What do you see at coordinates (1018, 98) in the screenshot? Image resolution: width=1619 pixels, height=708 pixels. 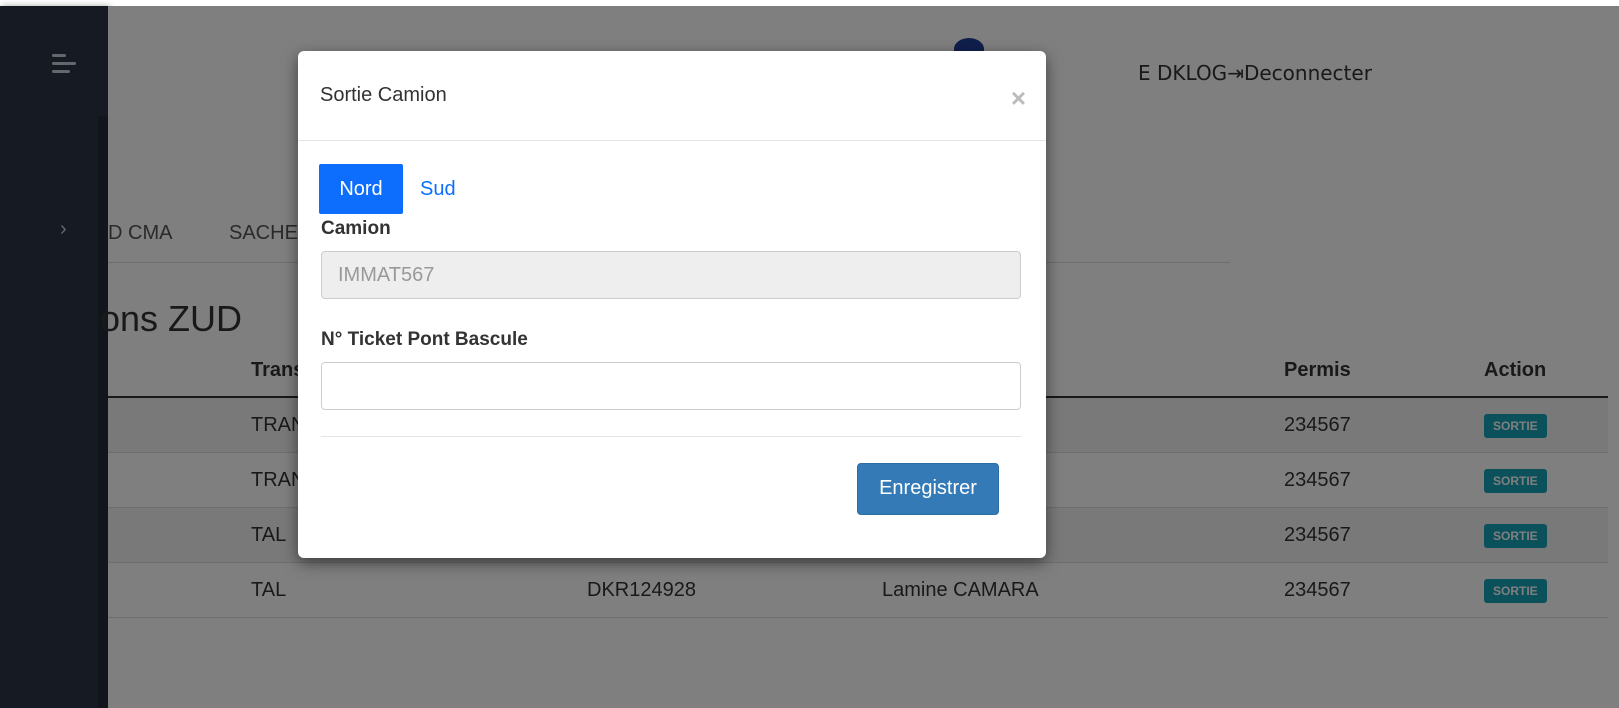 I see `close-icon: ×` at bounding box center [1018, 98].